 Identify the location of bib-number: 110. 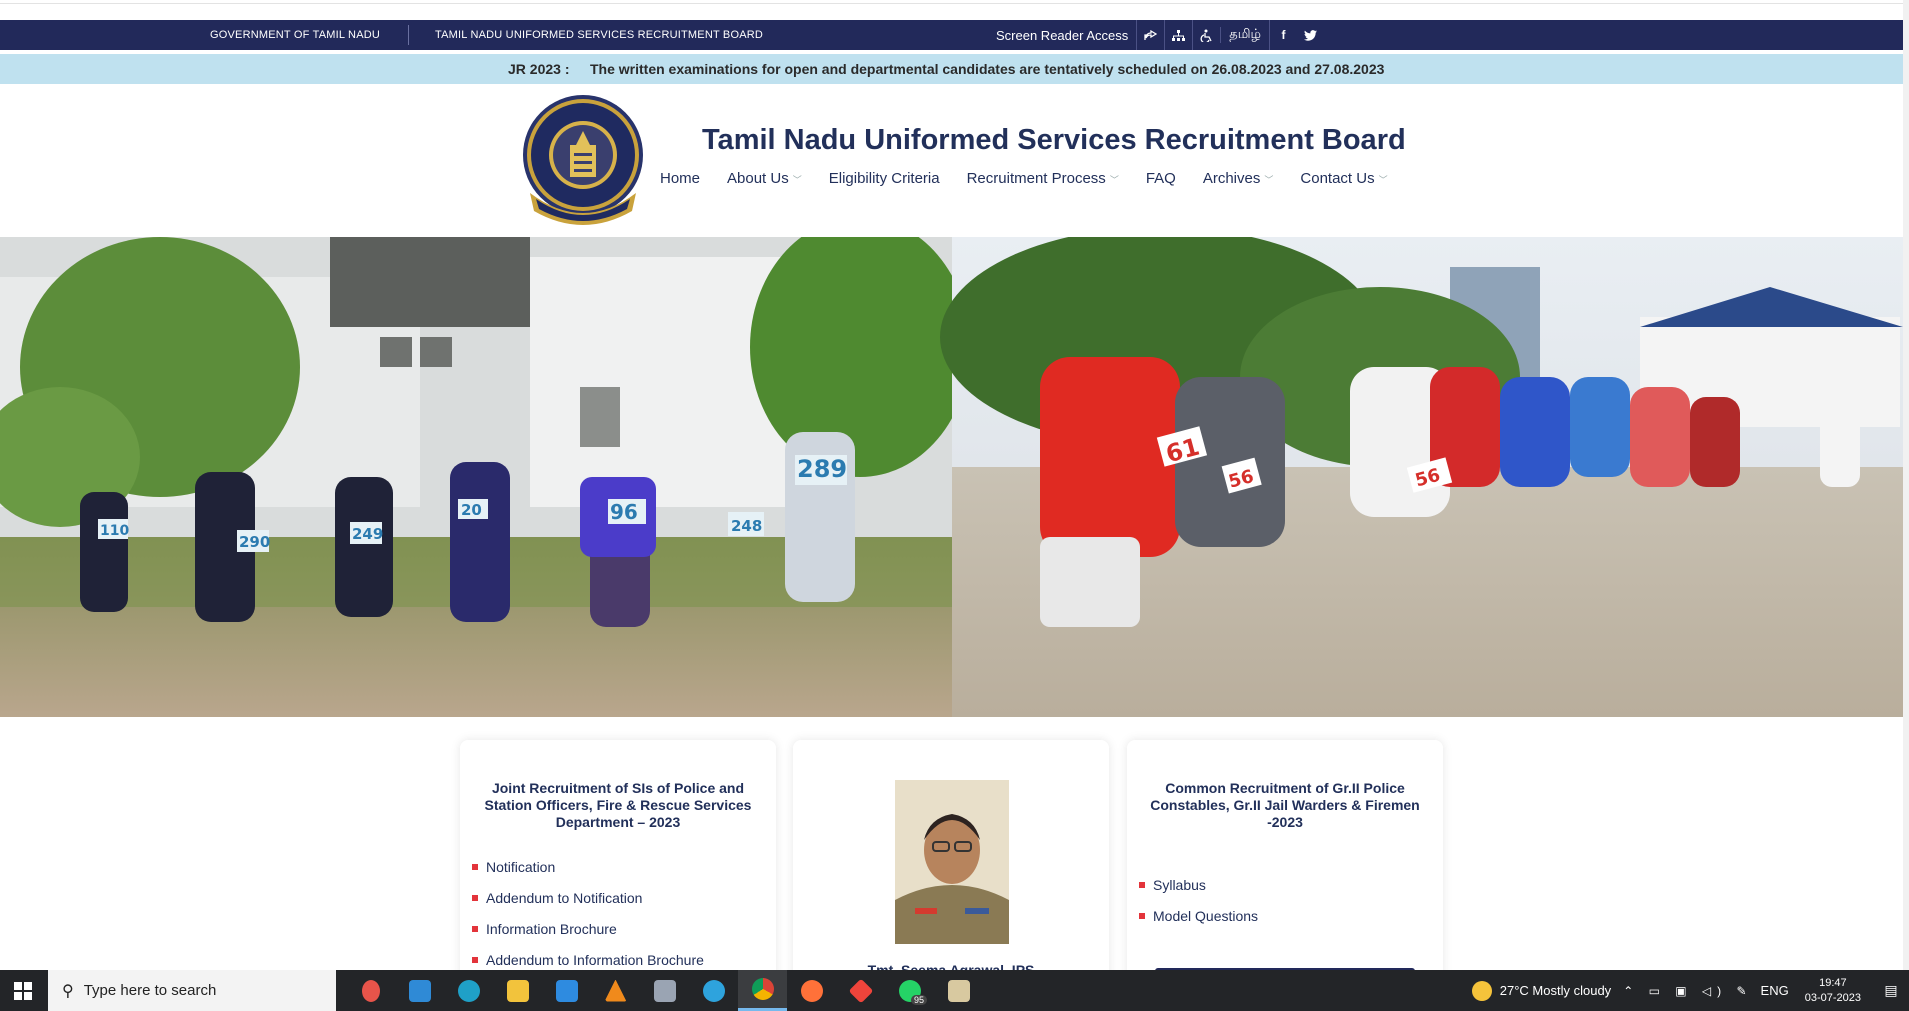
(114, 531).